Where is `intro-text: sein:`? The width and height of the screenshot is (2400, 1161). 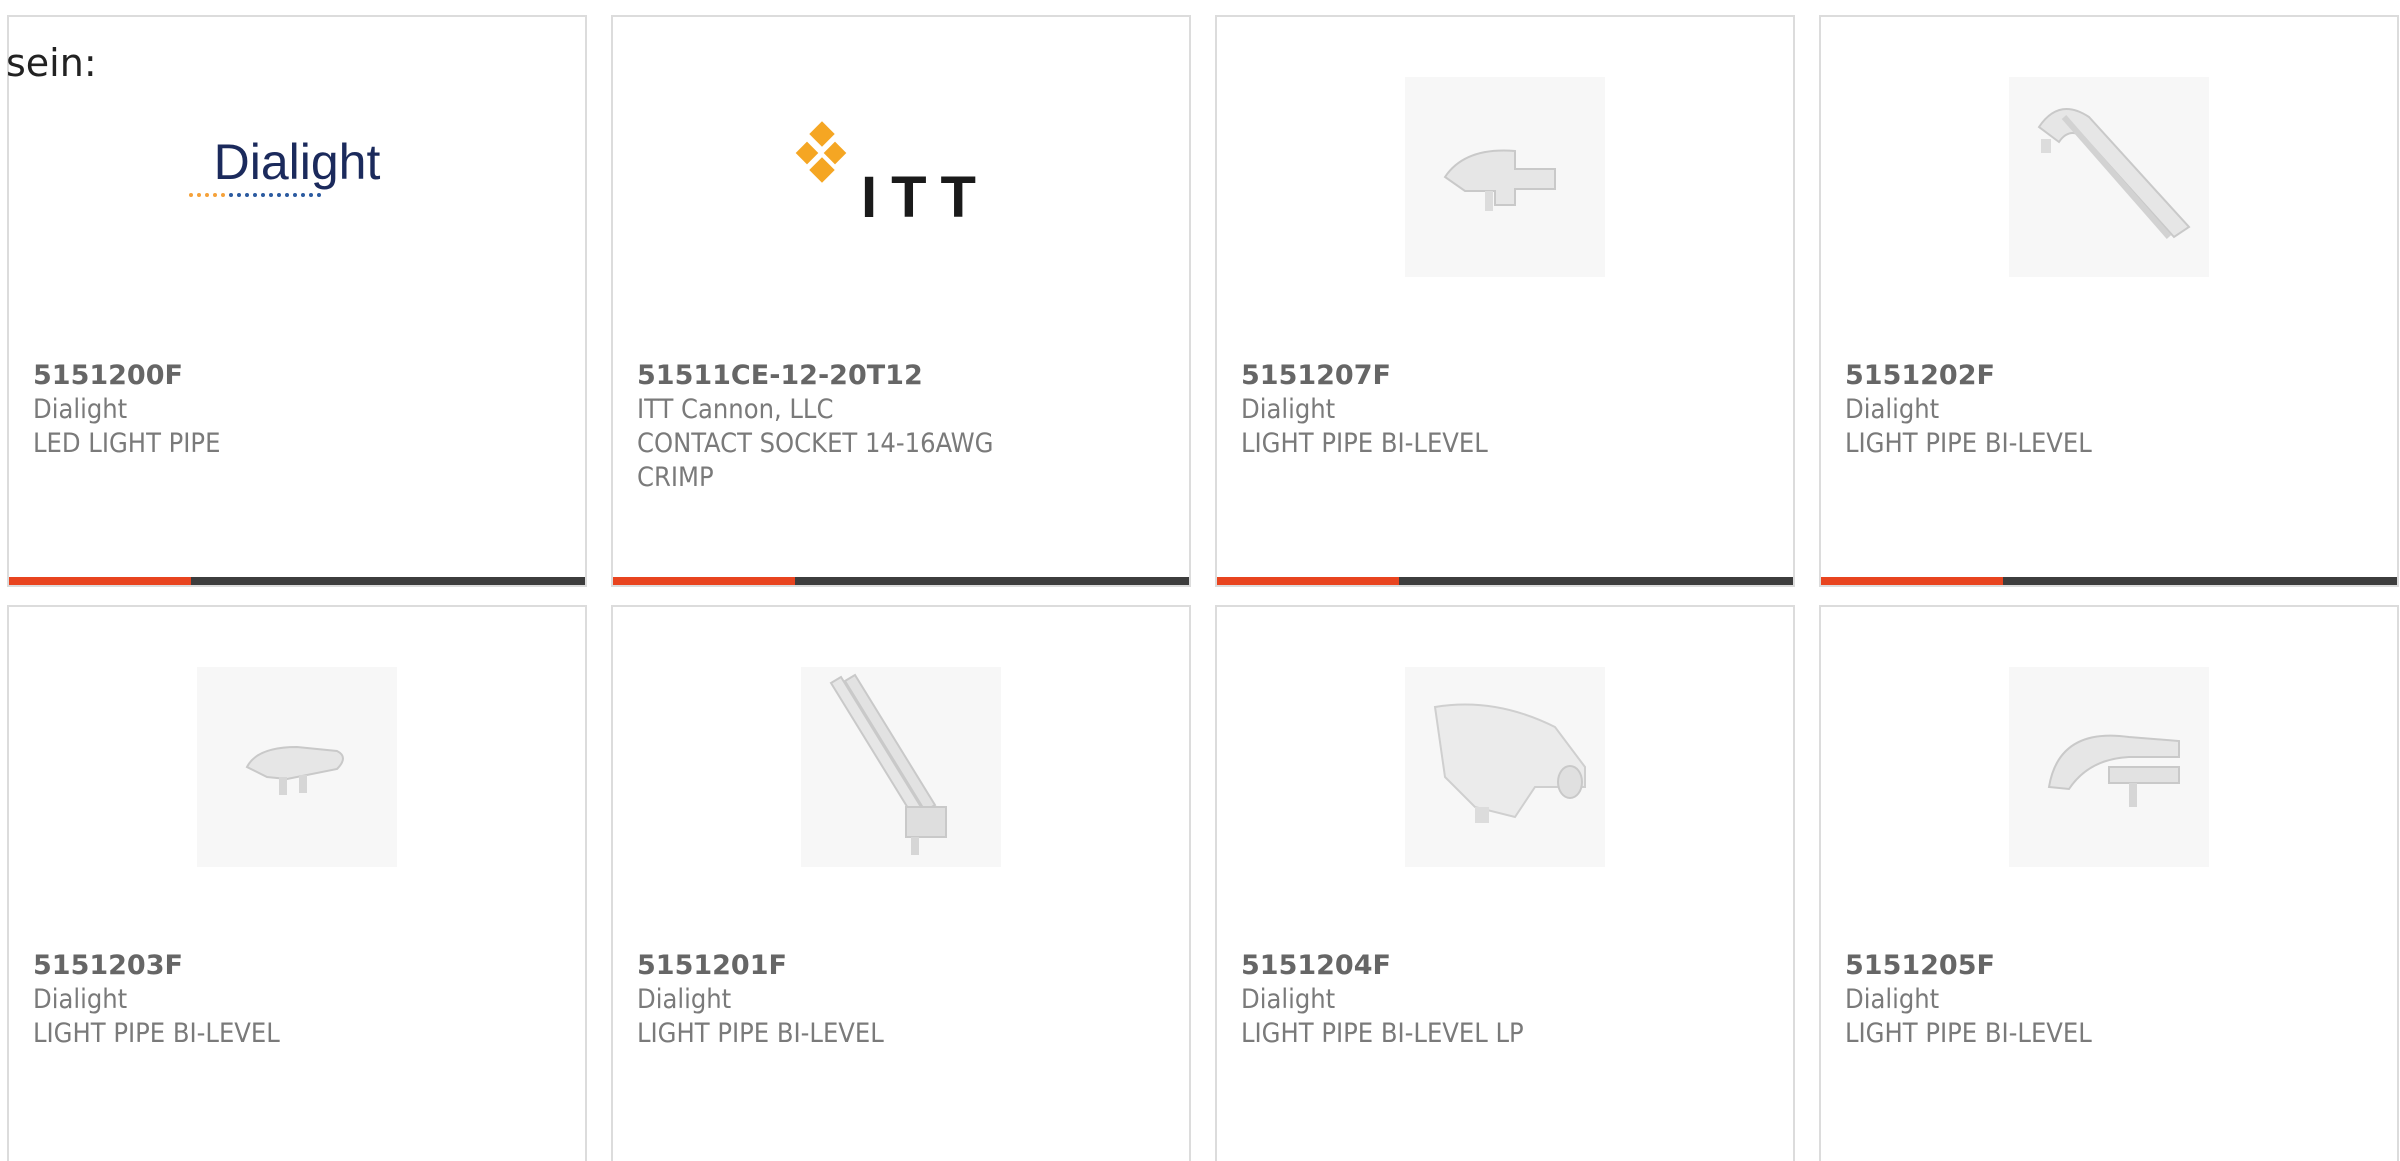
intro-text: sein: is located at coordinates (51, 63).